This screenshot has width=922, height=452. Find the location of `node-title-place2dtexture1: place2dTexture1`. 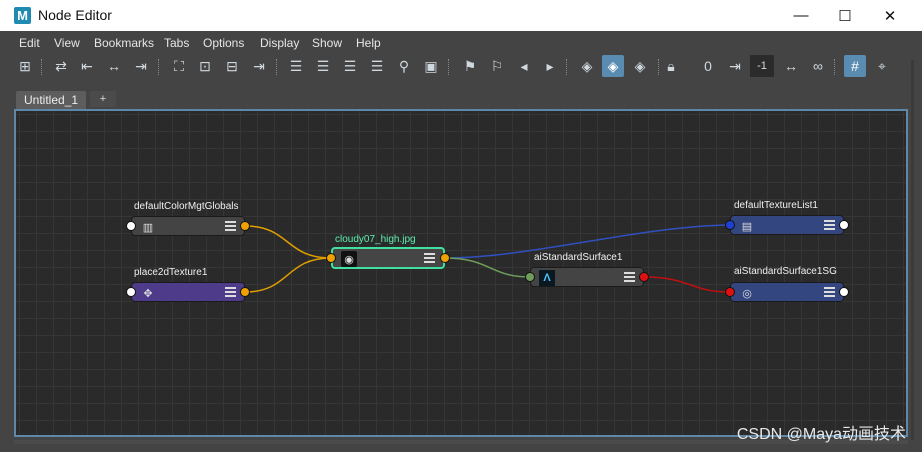

node-title-place2dtexture1: place2dTexture1 is located at coordinates (171, 272).